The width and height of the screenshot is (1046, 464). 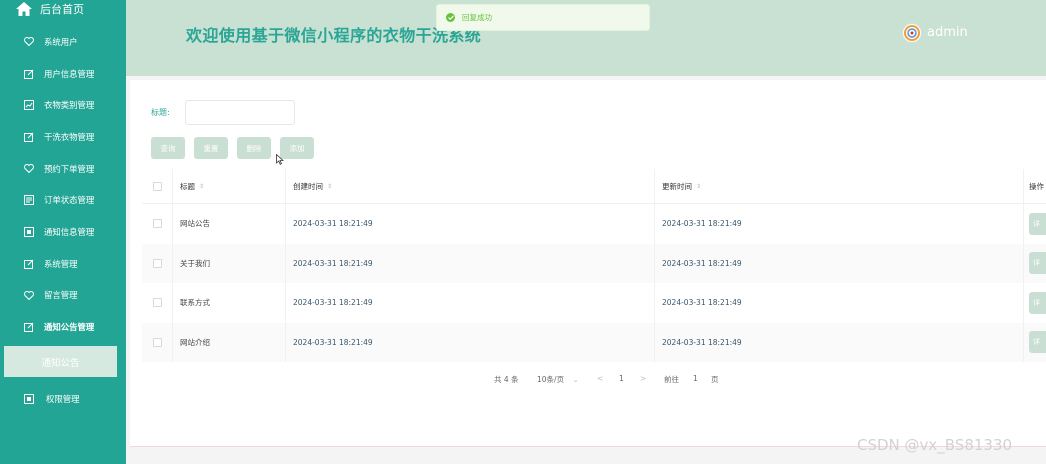 What do you see at coordinates (308, 186) in the screenshot?
I see `column-created-label: 创建时间` at bounding box center [308, 186].